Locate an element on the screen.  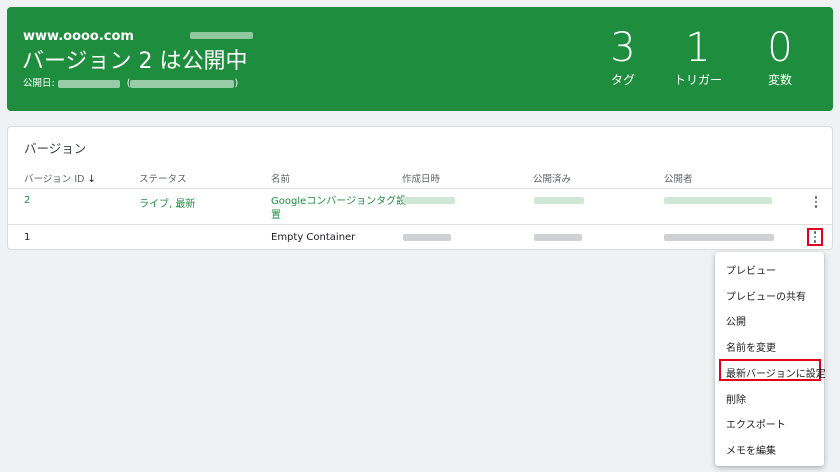
stat-variables: 0 変数 is located at coordinates (780, 56).